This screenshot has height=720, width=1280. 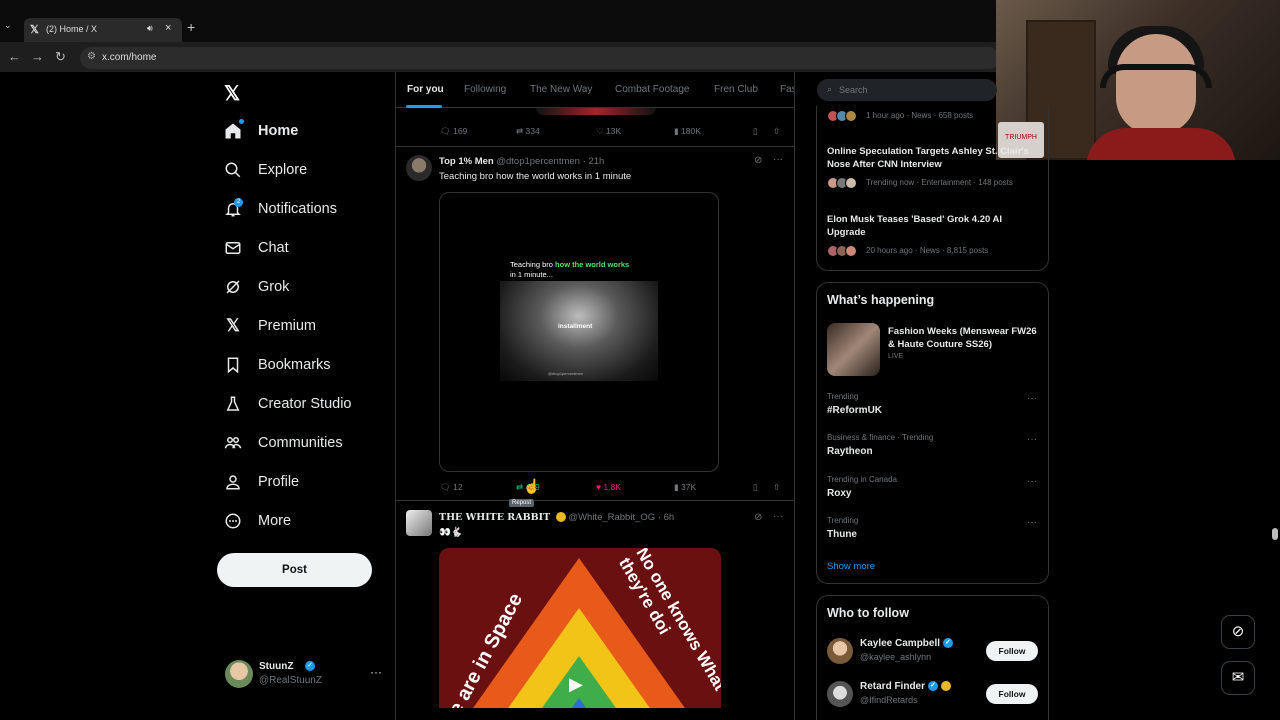 What do you see at coordinates (652, 89) in the screenshot?
I see `tab-combat-footage: Combat Footage` at bounding box center [652, 89].